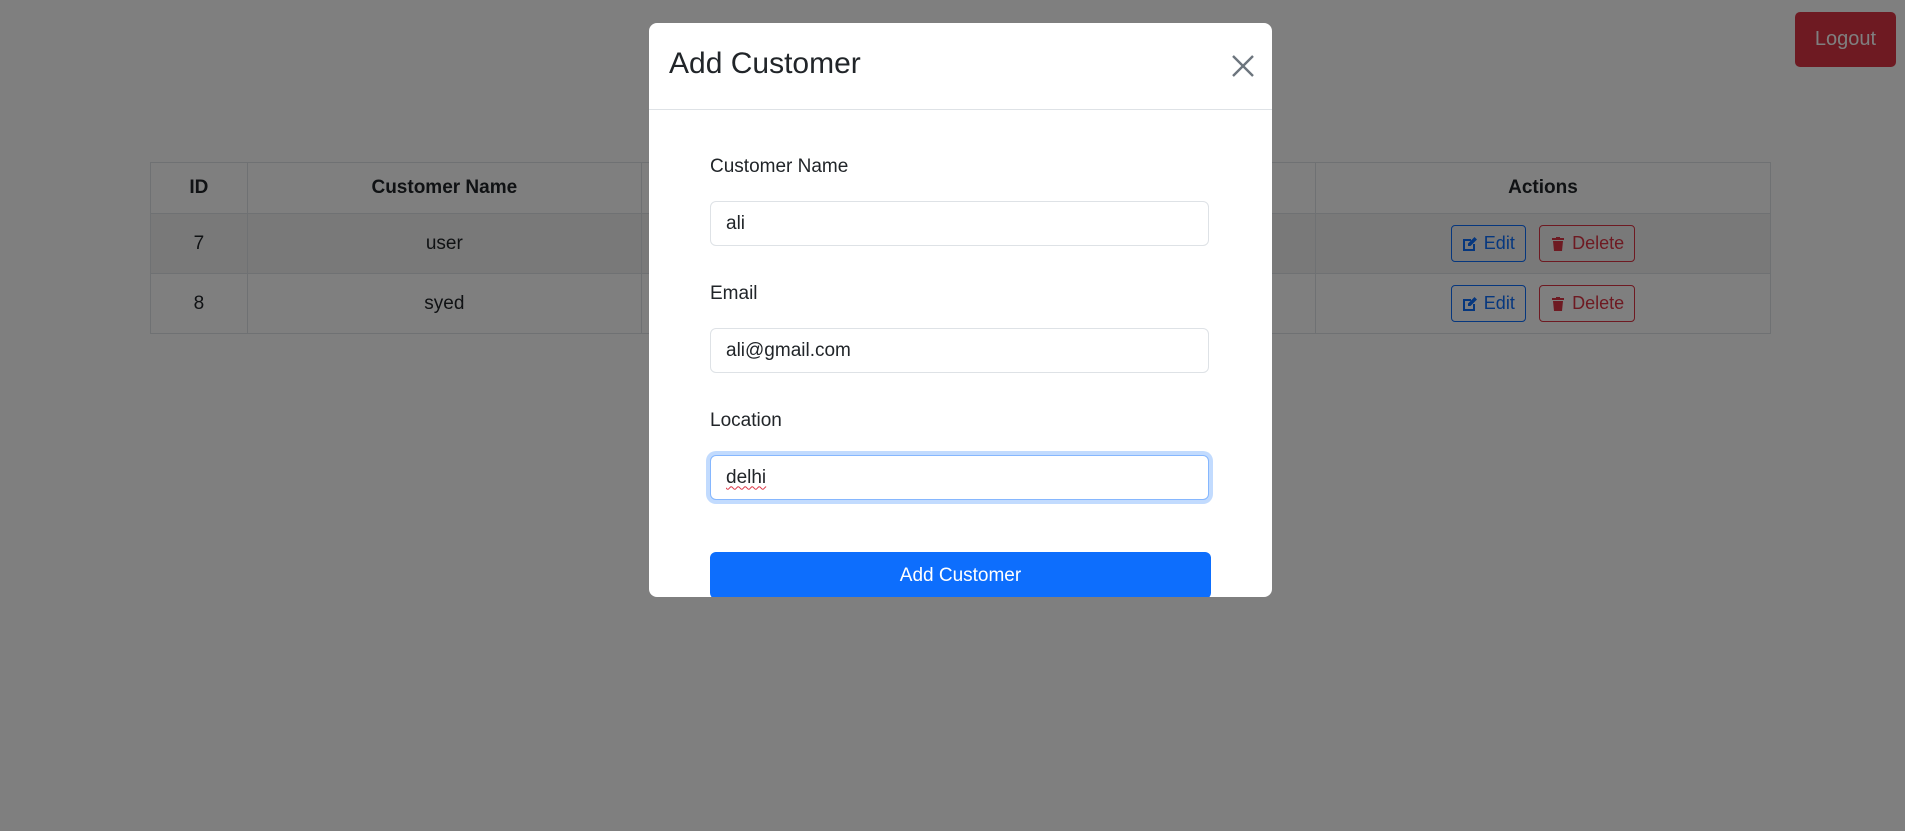  I want to click on close-icon, so click(1243, 66).